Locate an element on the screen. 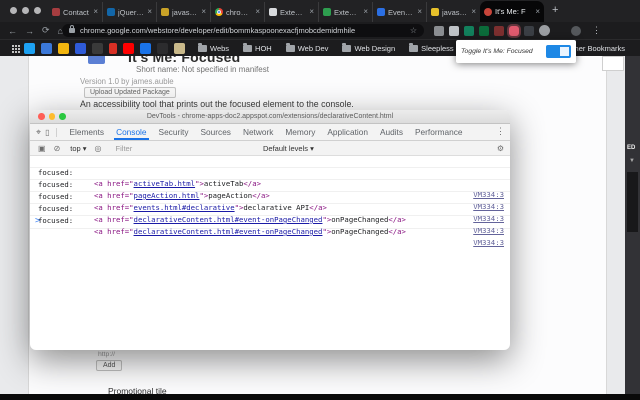 The height and width of the screenshot is (400, 640). tab-memory: Memory is located at coordinates (300, 132).